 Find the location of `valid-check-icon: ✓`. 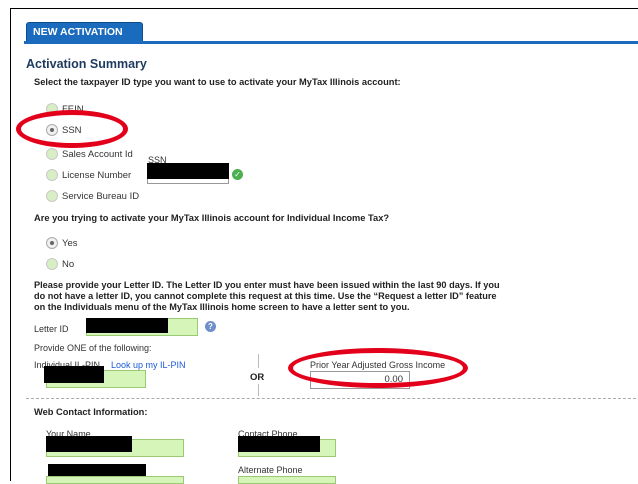

valid-check-icon: ✓ is located at coordinates (237, 174).